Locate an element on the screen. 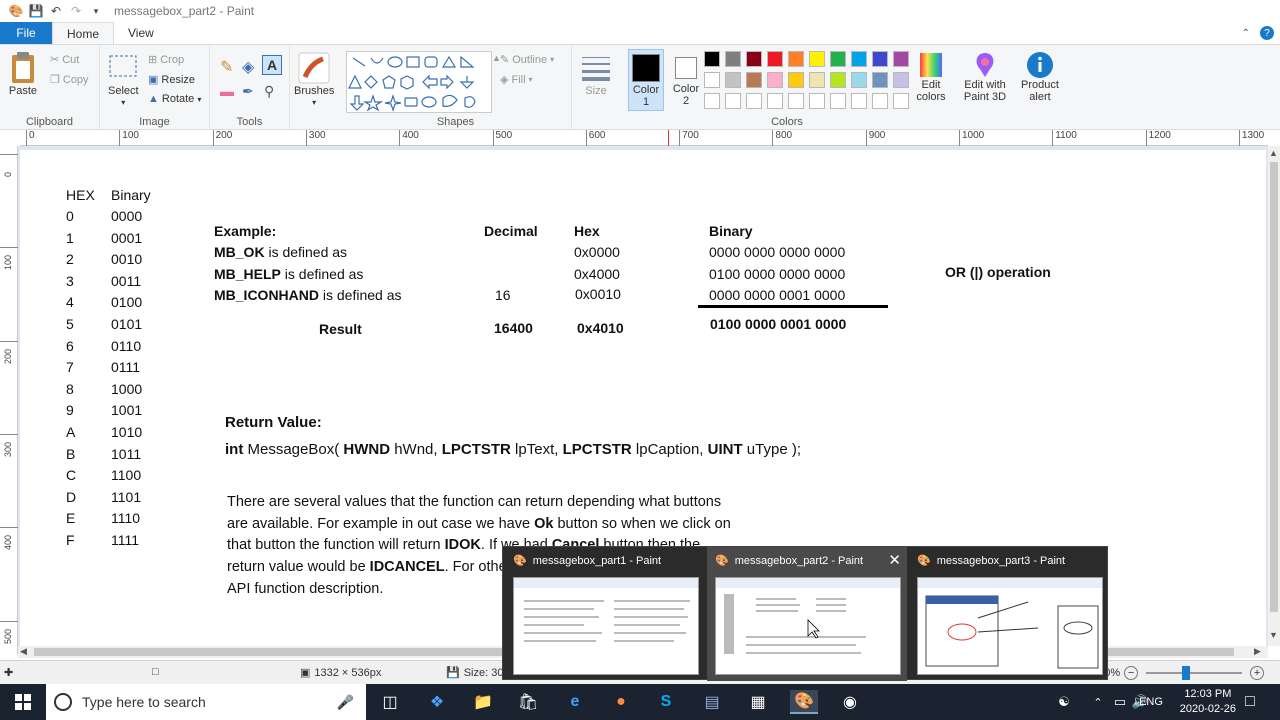 The width and height of the screenshot is (1280, 720). skype-icon: S is located at coordinates (666, 702).